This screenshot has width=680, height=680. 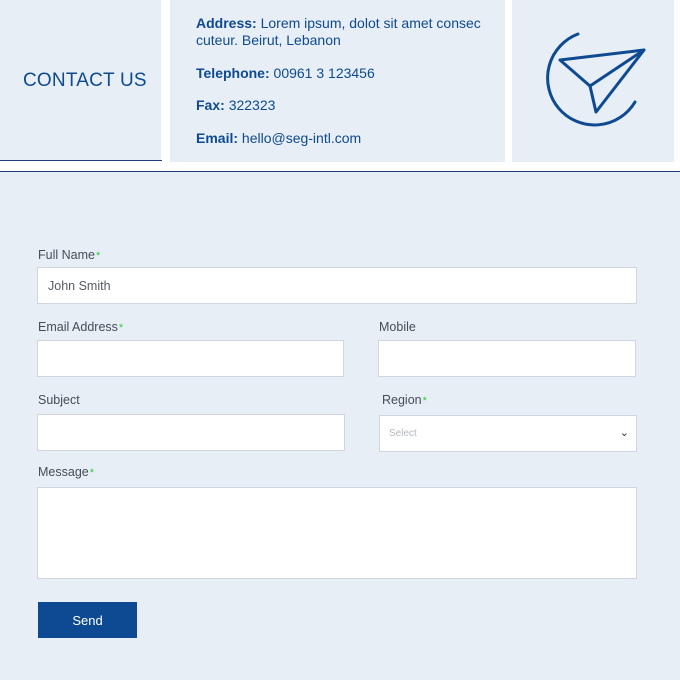 I want to click on subject-input, so click(x=191, y=432).